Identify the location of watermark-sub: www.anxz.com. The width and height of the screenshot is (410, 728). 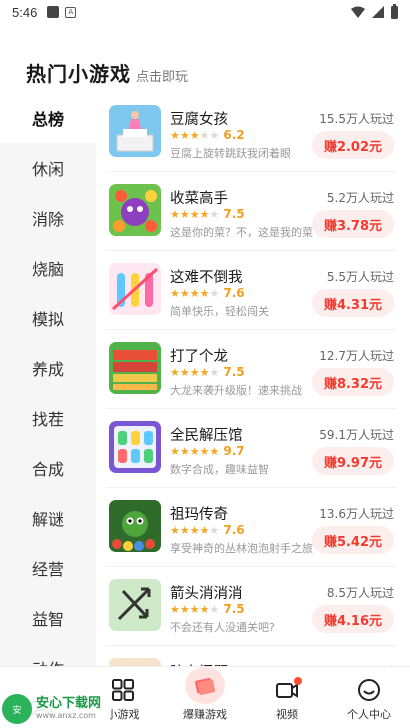
(66, 715).